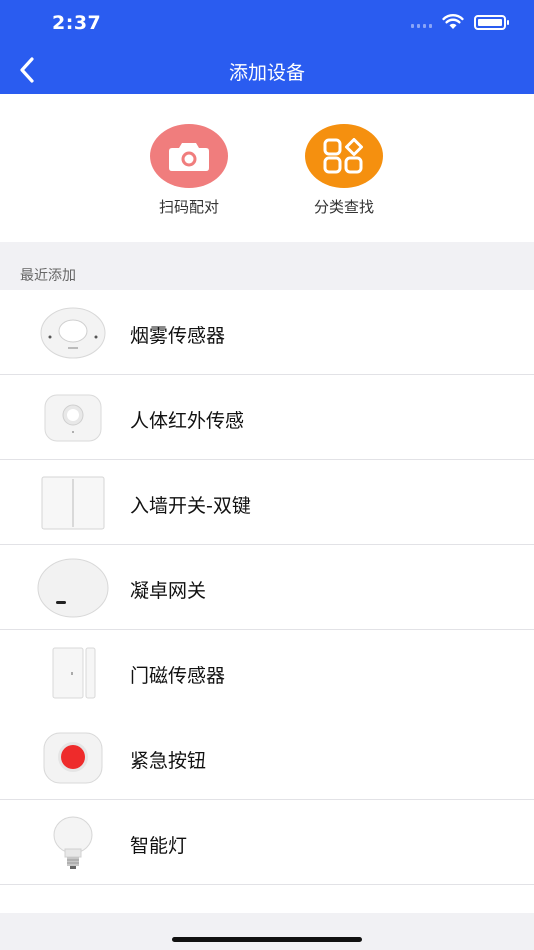  Describe the element at coordinates (267, 47) in the screenshot. I see `header-bar: 2:37 添加设备` at that location.